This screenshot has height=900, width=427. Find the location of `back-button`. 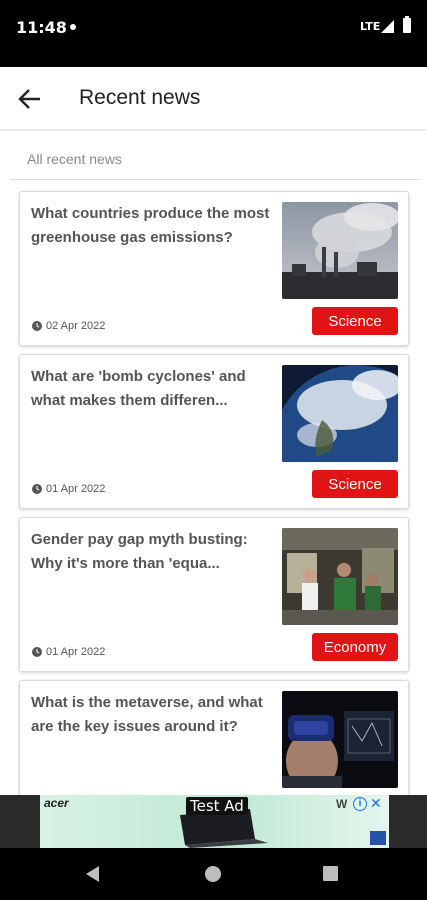

back-button is located at coordinates (30, 99).